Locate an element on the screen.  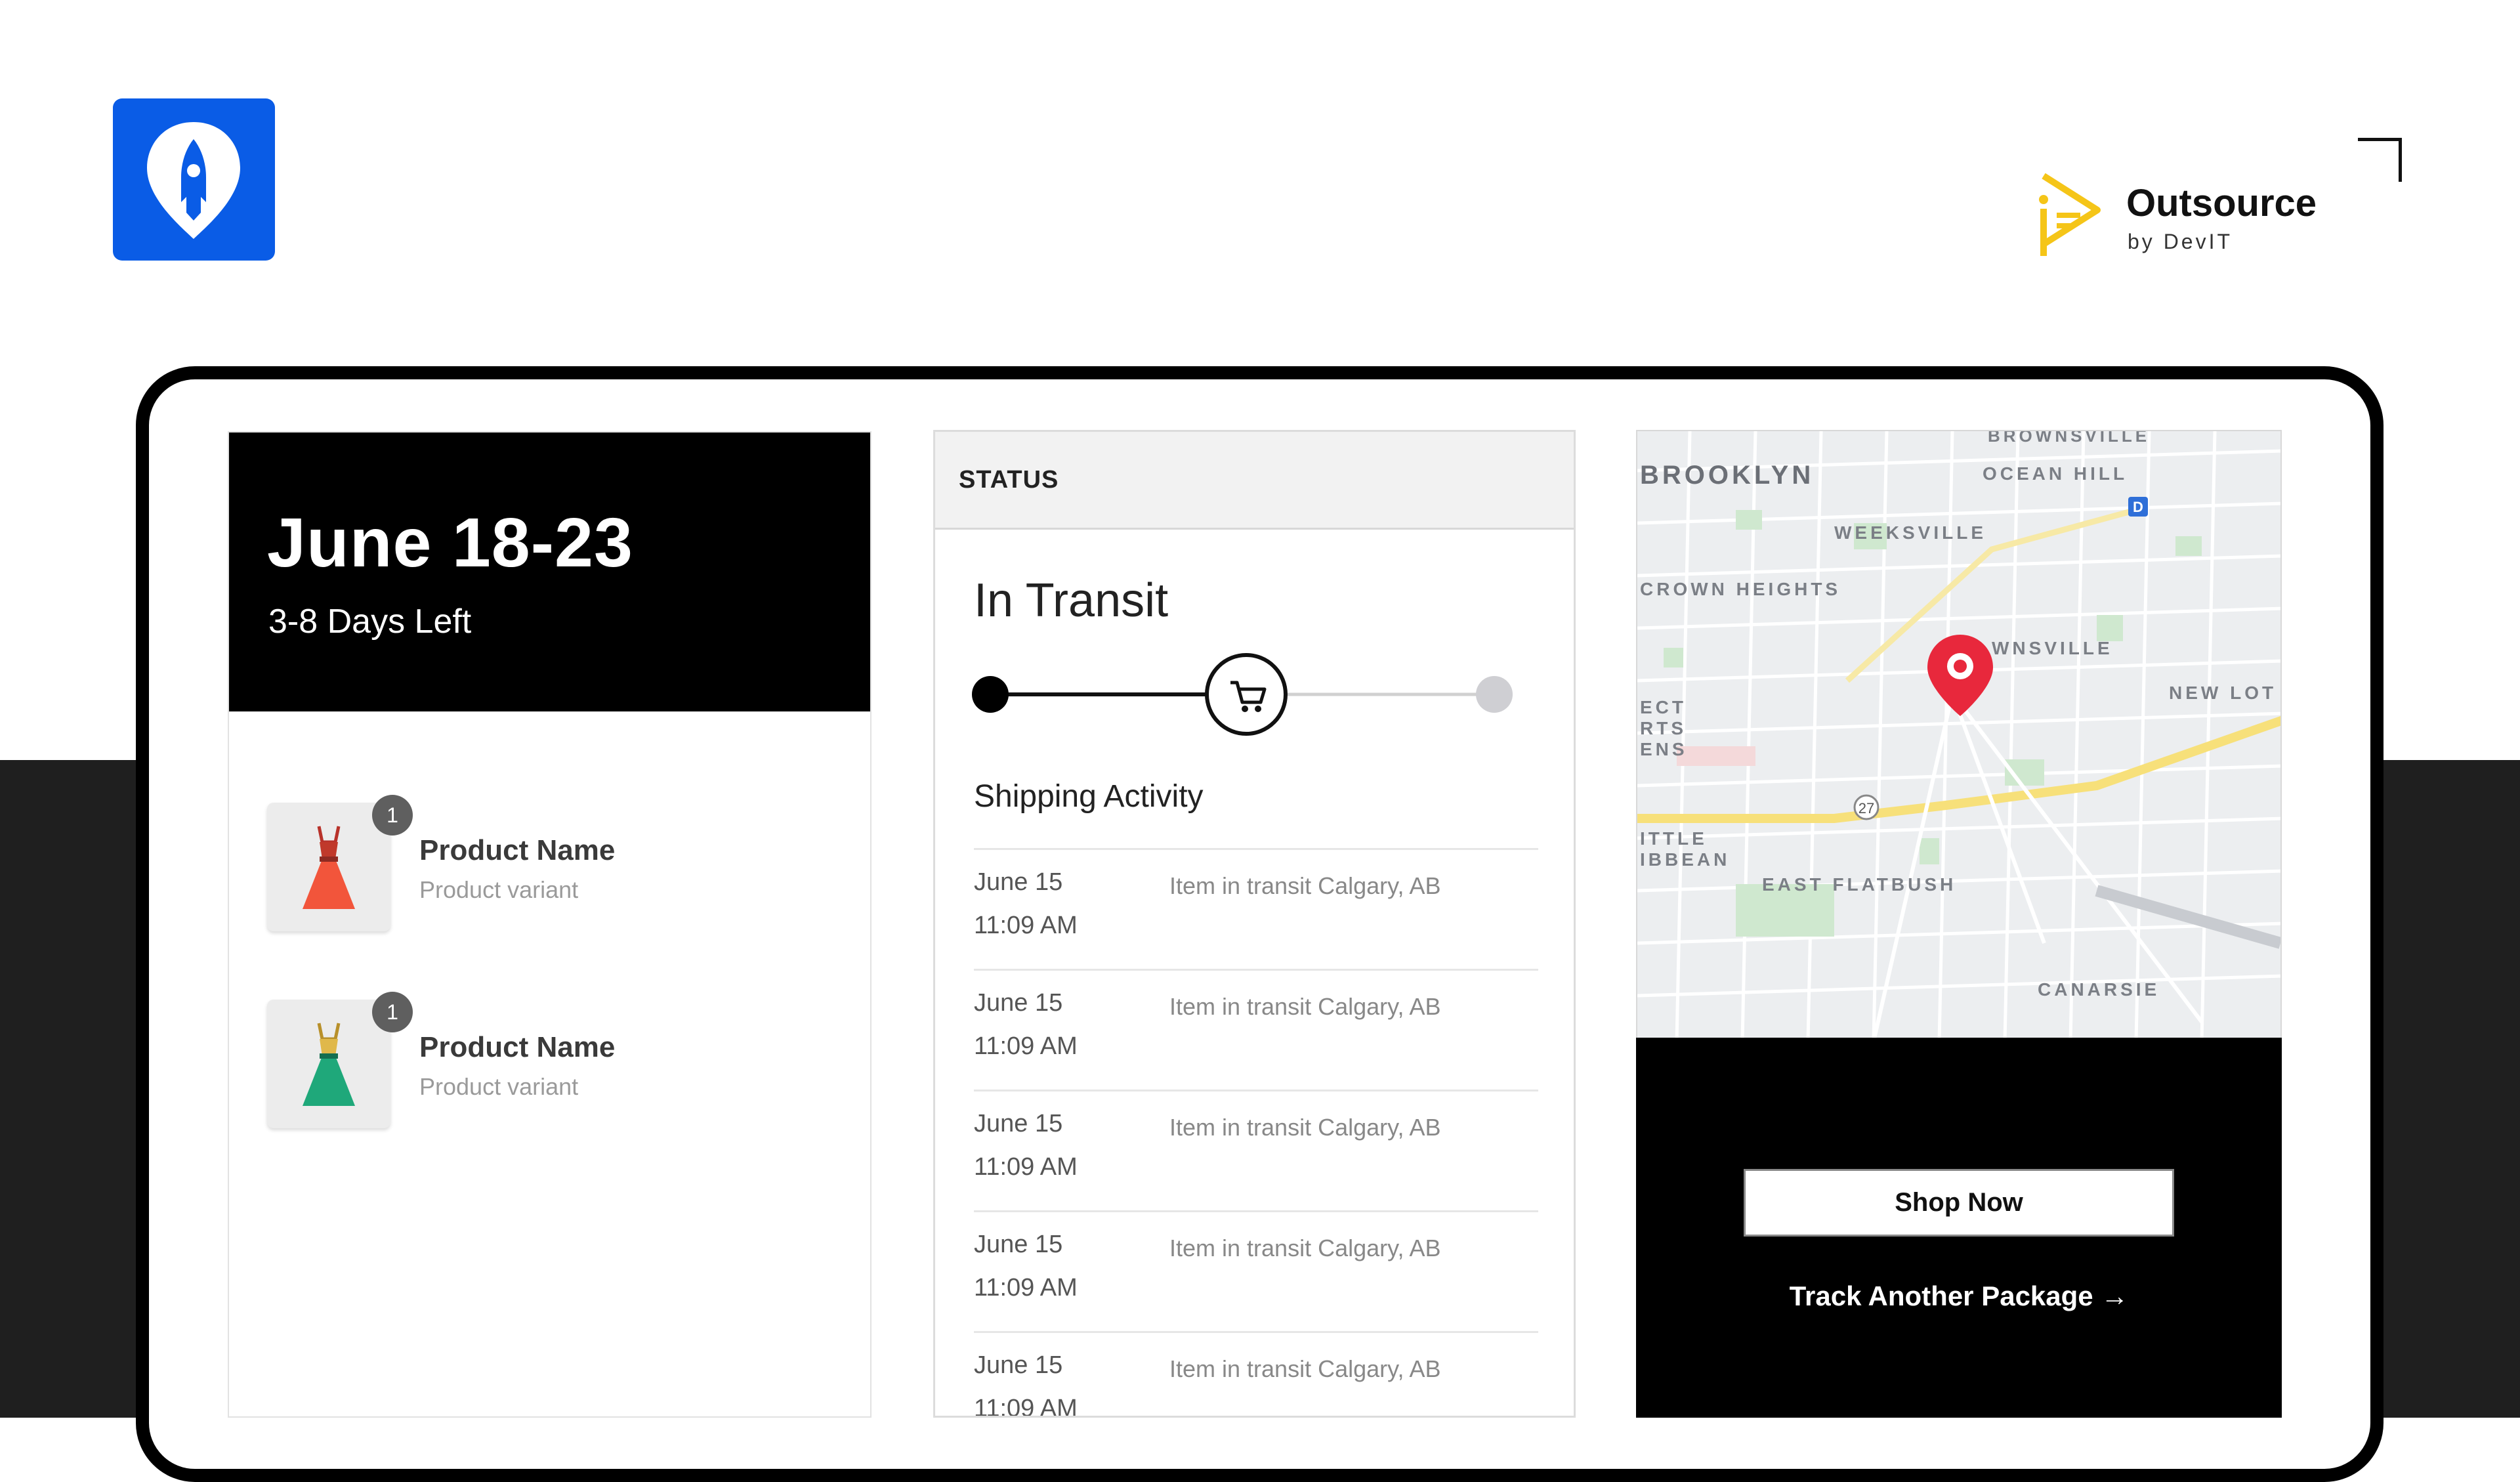
cta-panel: Shop Now Track Another Package → is located at coordinates (1959, 1228).